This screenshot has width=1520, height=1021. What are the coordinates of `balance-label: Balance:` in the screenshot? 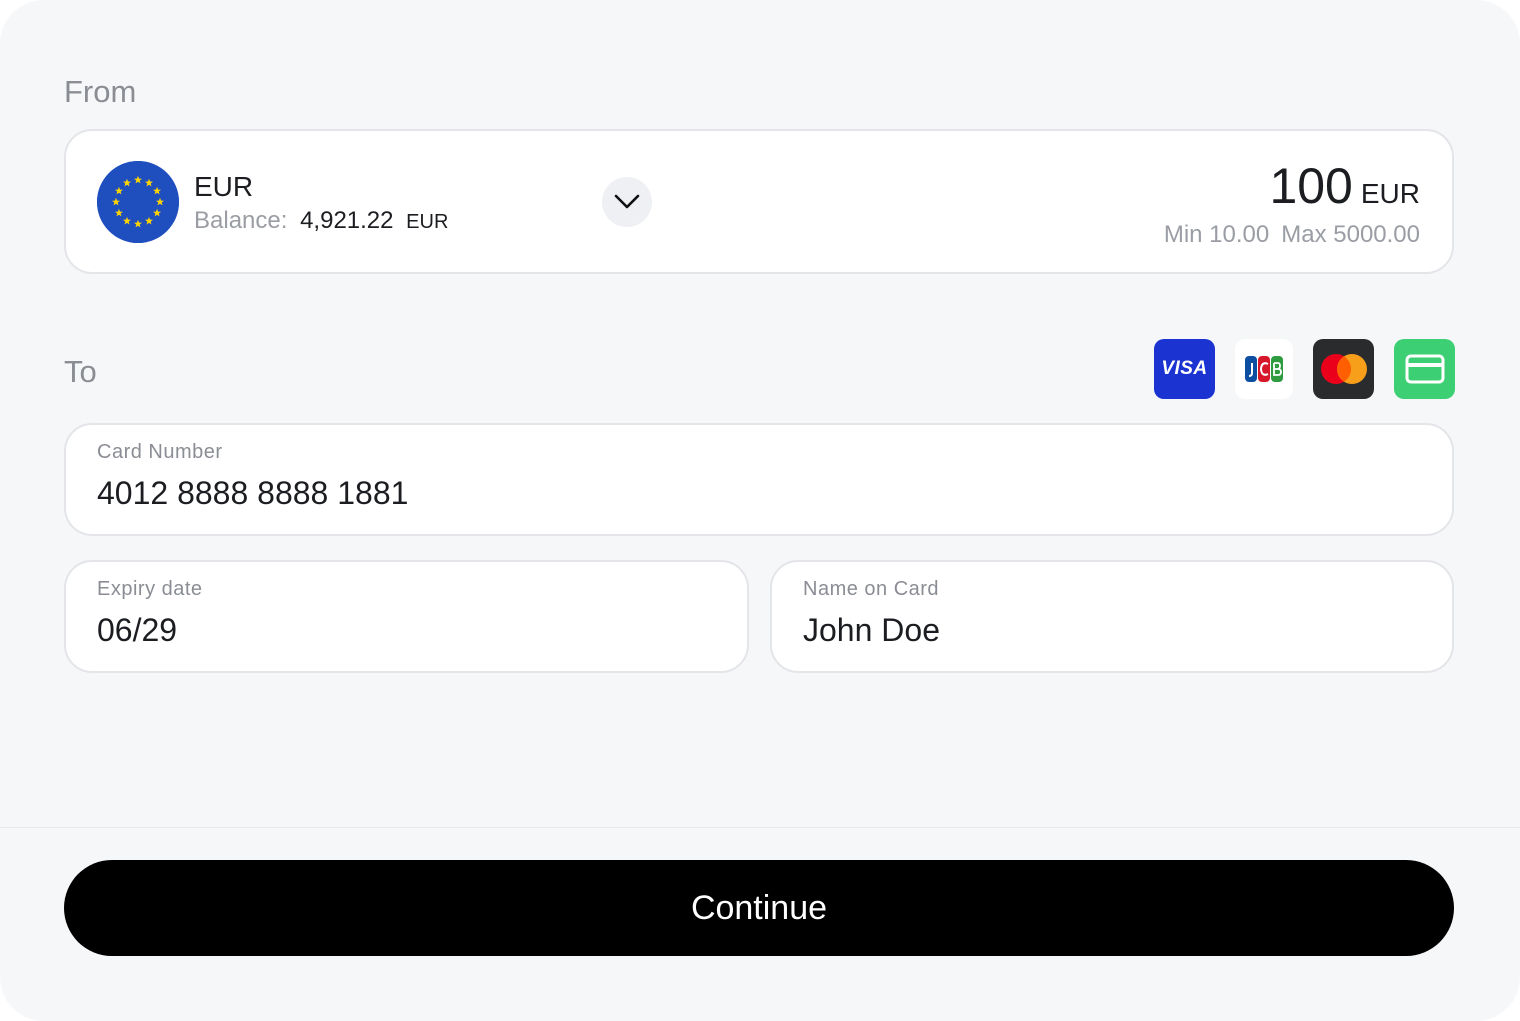 It's located at (241, 220).